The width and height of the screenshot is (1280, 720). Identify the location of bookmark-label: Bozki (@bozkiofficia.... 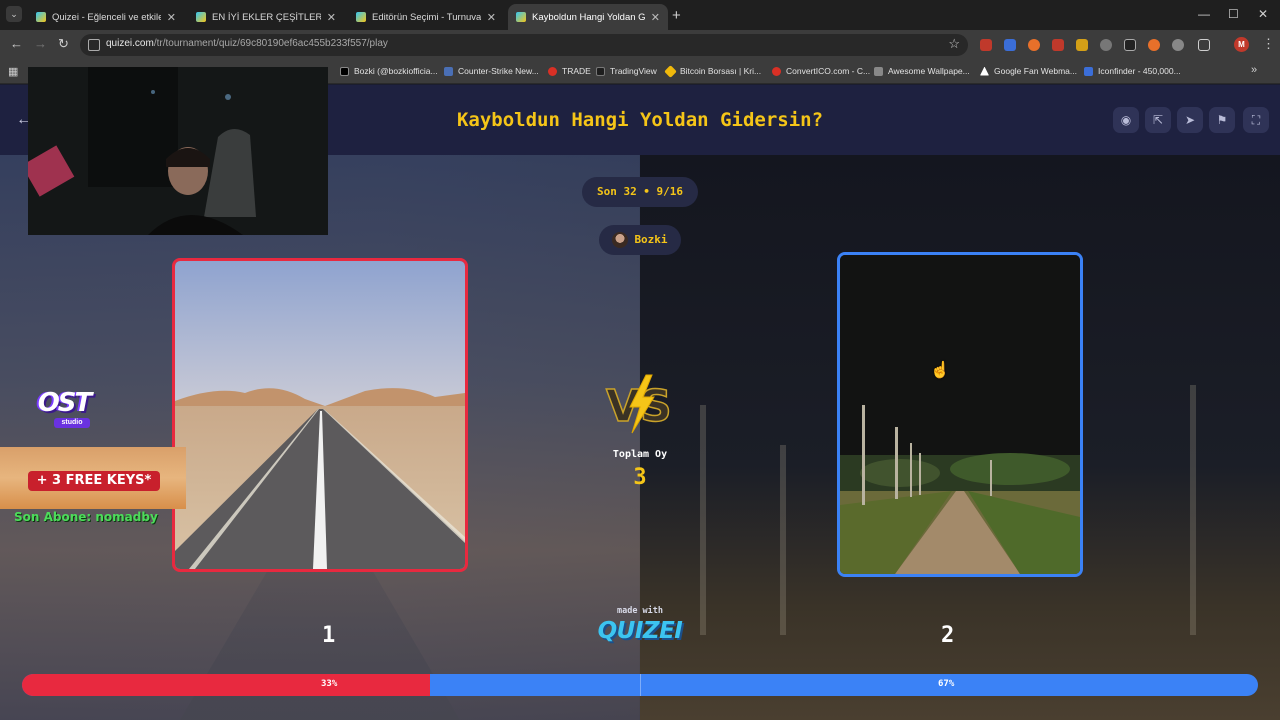
(396, 71).